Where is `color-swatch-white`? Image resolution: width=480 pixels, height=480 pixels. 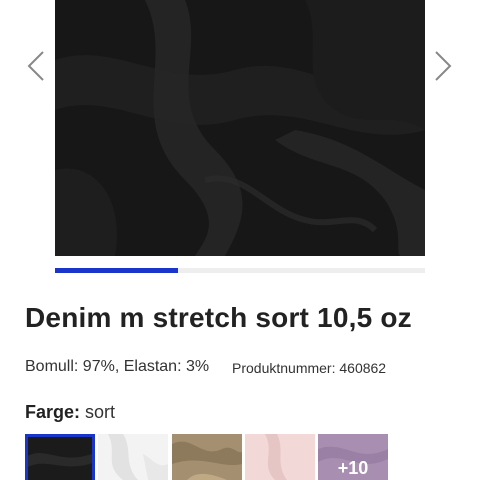 color-swatch-white is located at coordinates (133, 457).